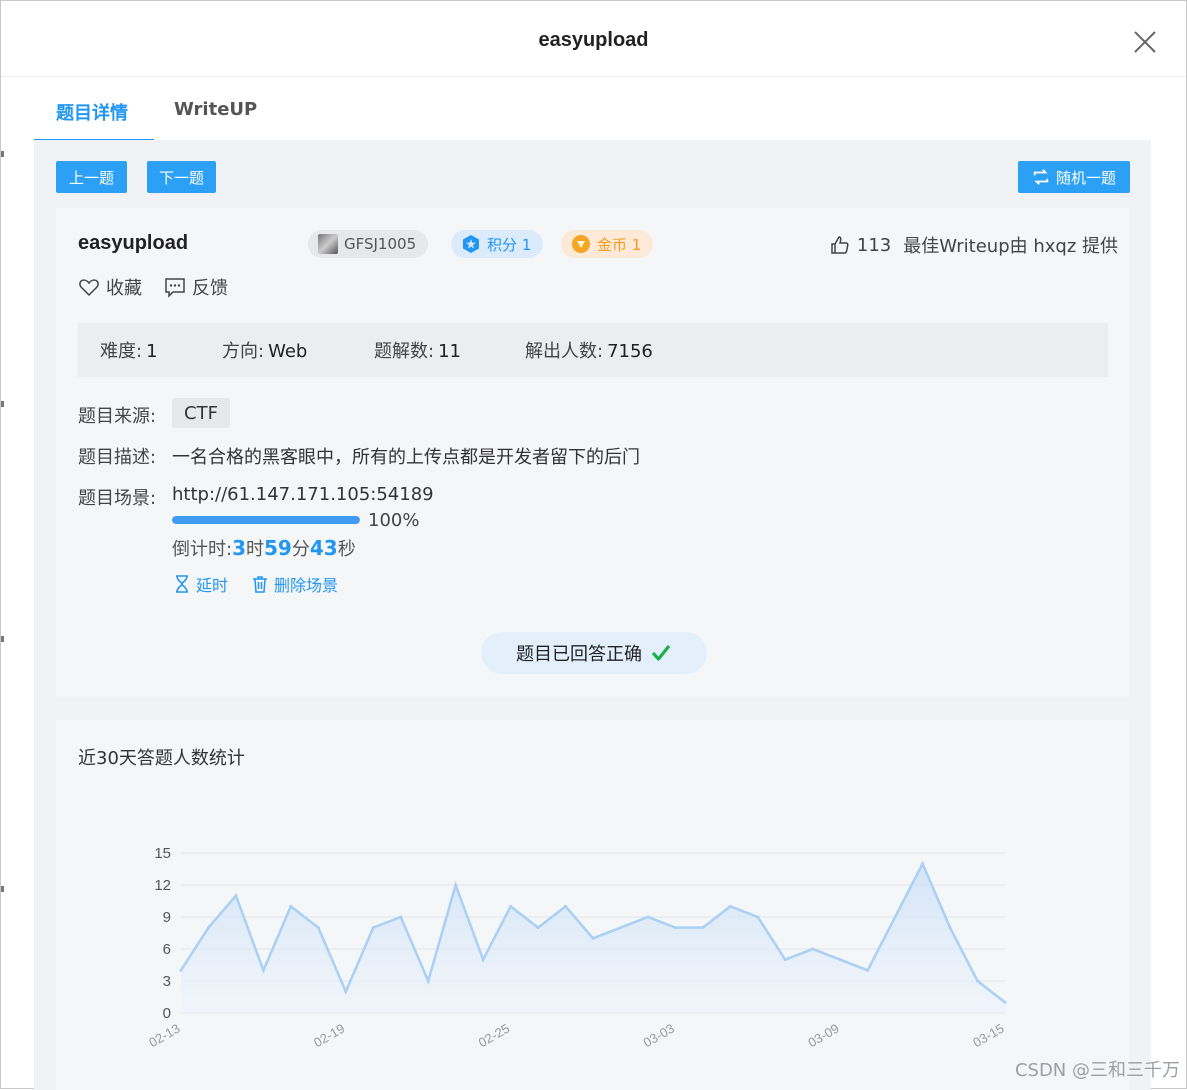  What do you see at coordinates (607, 244) in the screenshot?
I see `coin-badge: 金币 1` at bounding box center [607, 244].